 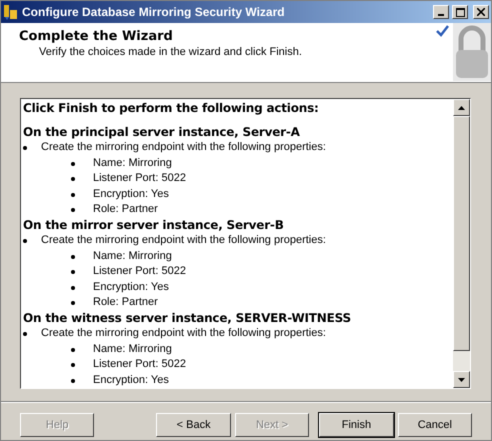 I want to click on down-arrow-icon, so click(x=461, y=380).